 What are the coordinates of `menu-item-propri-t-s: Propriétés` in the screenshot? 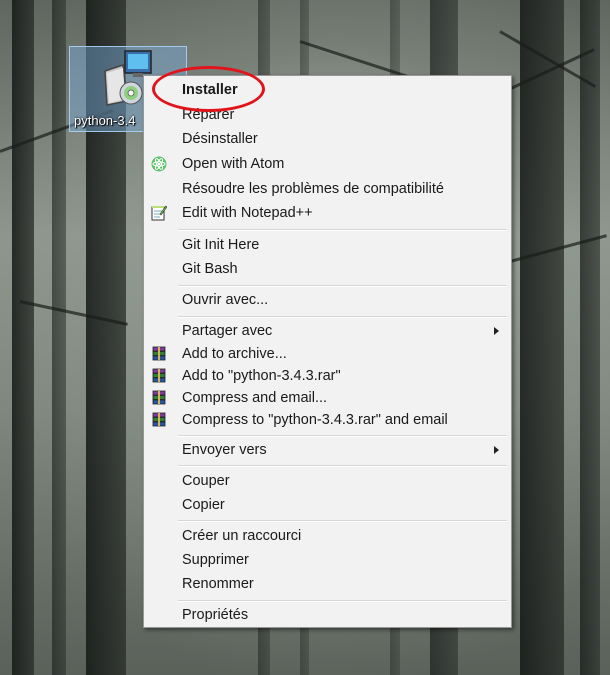 It's located at (327, 615).